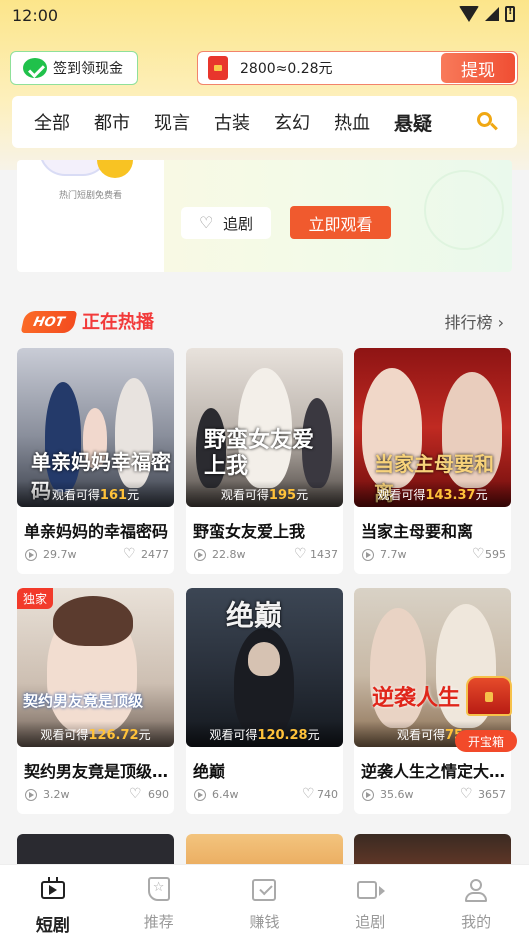 This screenshot has width=529, height=940. I want to click on cash-balance-bar: 2800≈0.28元 提现, so click(357, 68).